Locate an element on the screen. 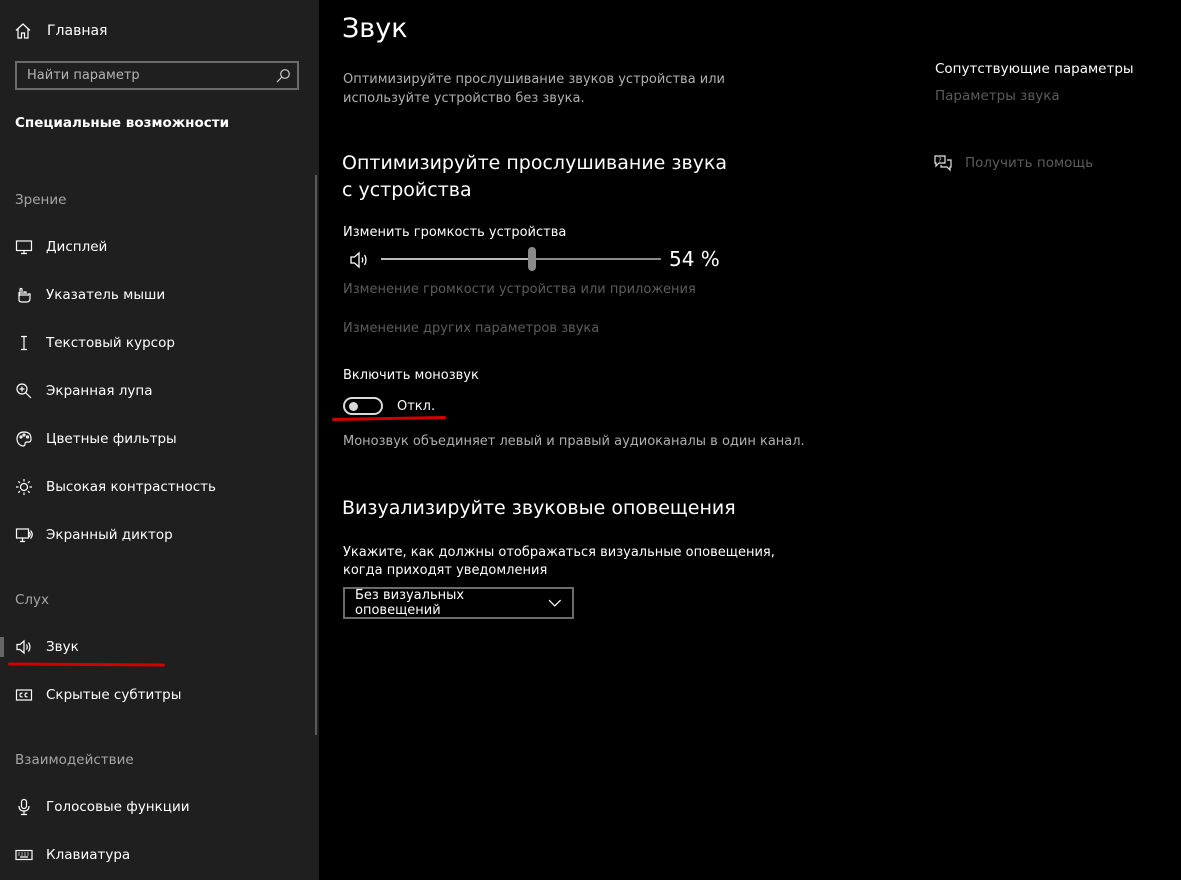  keyboard-icon is located at coordinates (24, 855).